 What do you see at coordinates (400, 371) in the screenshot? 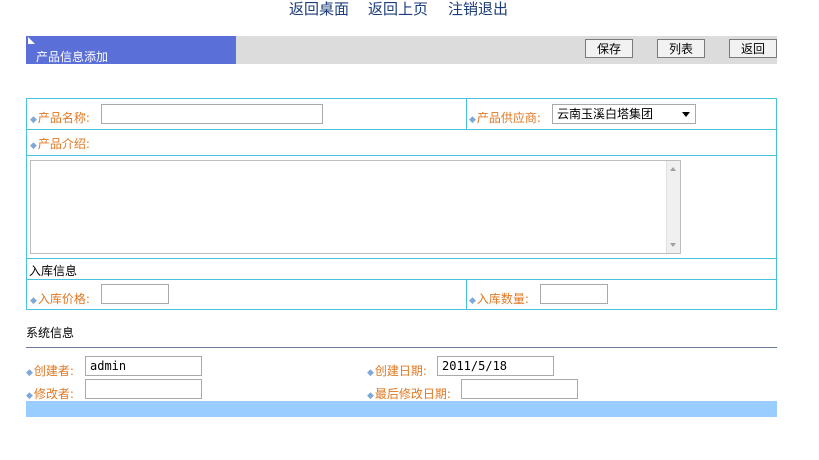
I see `created-date-label-text: 创建日期:` at bounding box center [400, 371].